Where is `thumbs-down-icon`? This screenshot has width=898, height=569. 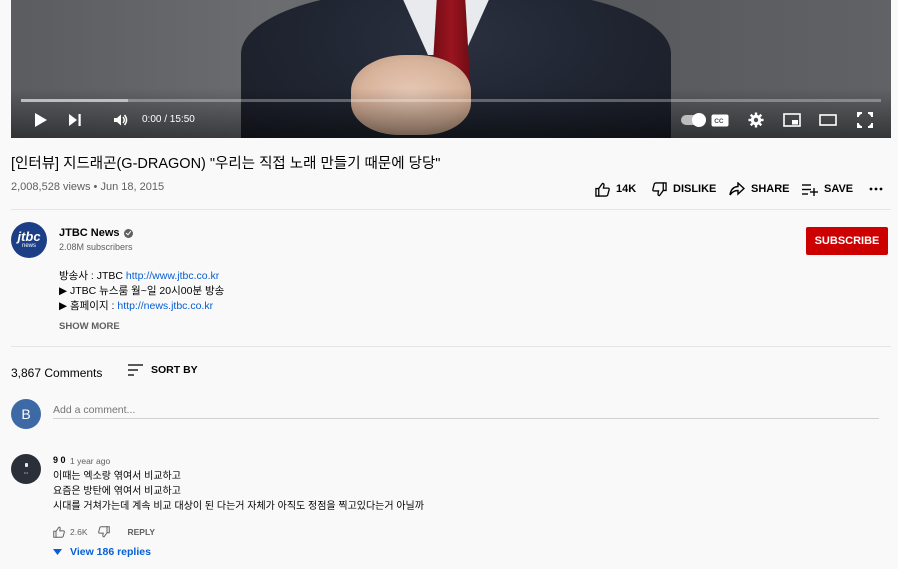
thumbs-down-icon is located at coordinates (659, 188).